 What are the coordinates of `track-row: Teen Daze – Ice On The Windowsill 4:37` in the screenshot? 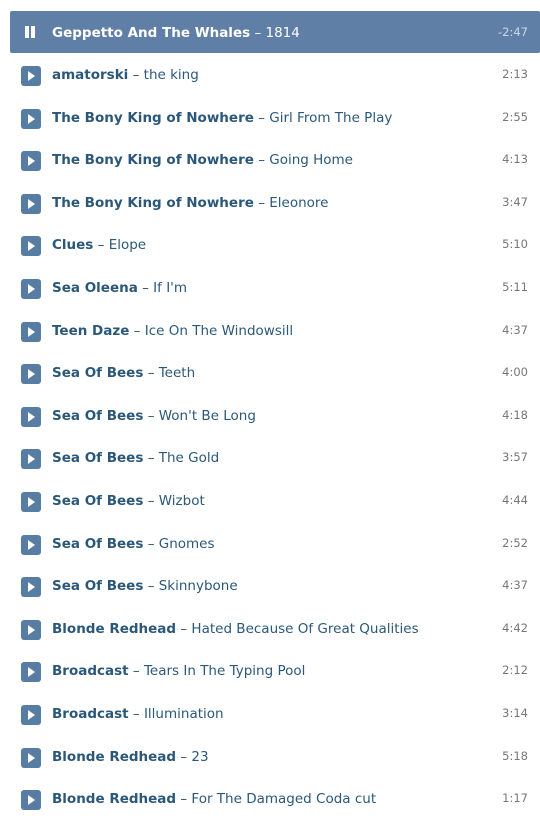 It's located at (275, 330).